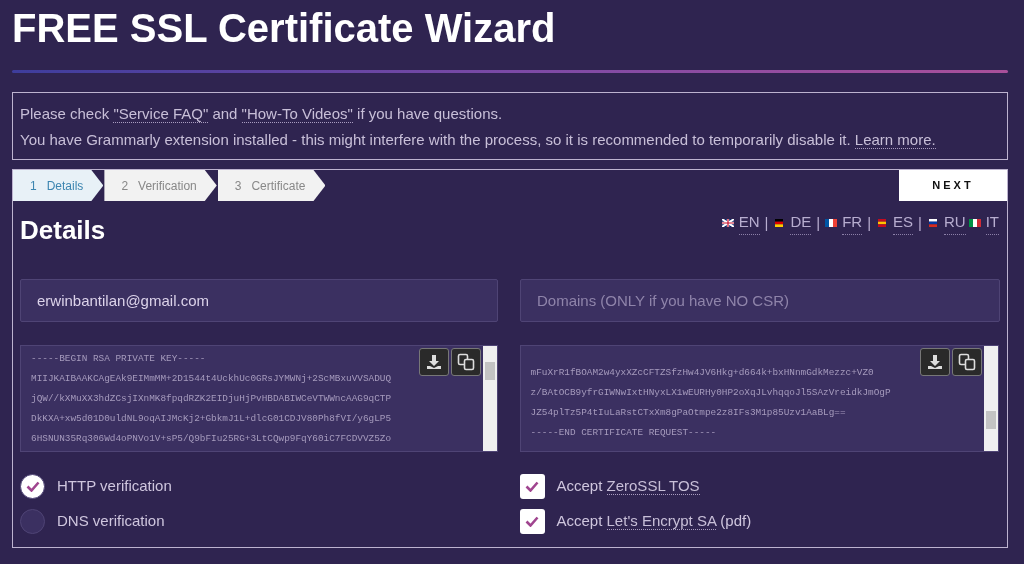 The height and width of the screenshot is (564, 1024). Describe the element at coordinates (114, 486) in the screenshot. I see `option-label: HTTP verification` at that location.